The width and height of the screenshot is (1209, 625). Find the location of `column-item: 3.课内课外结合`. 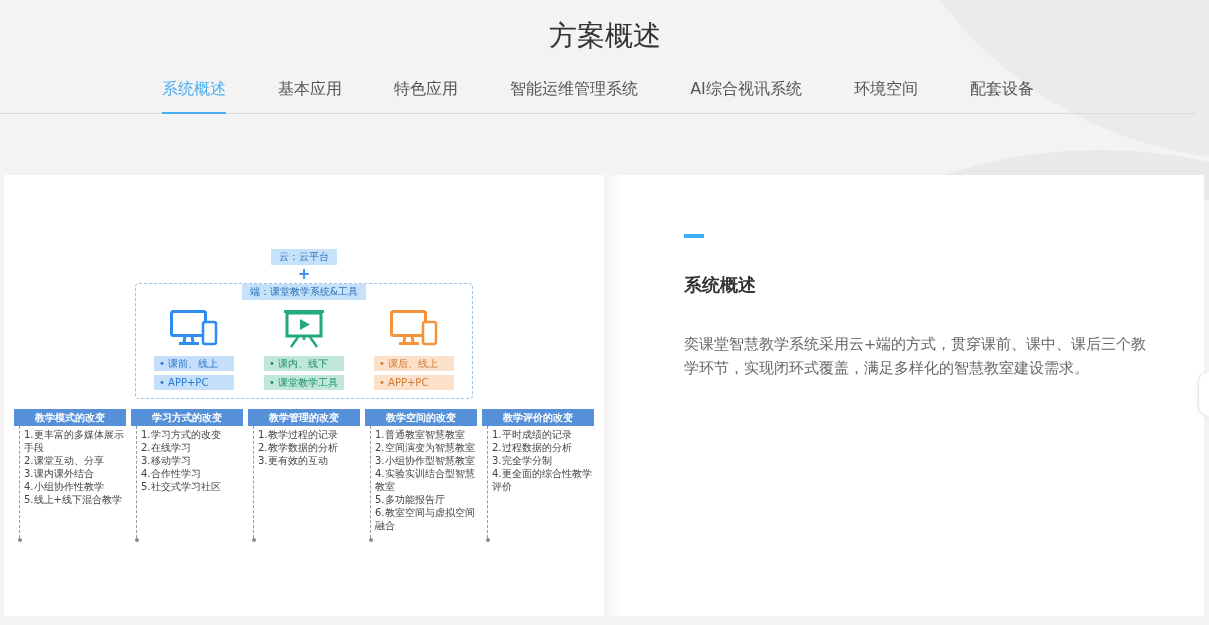

column-item: 3.课内课外结合 is located at coordinates (59, 473).